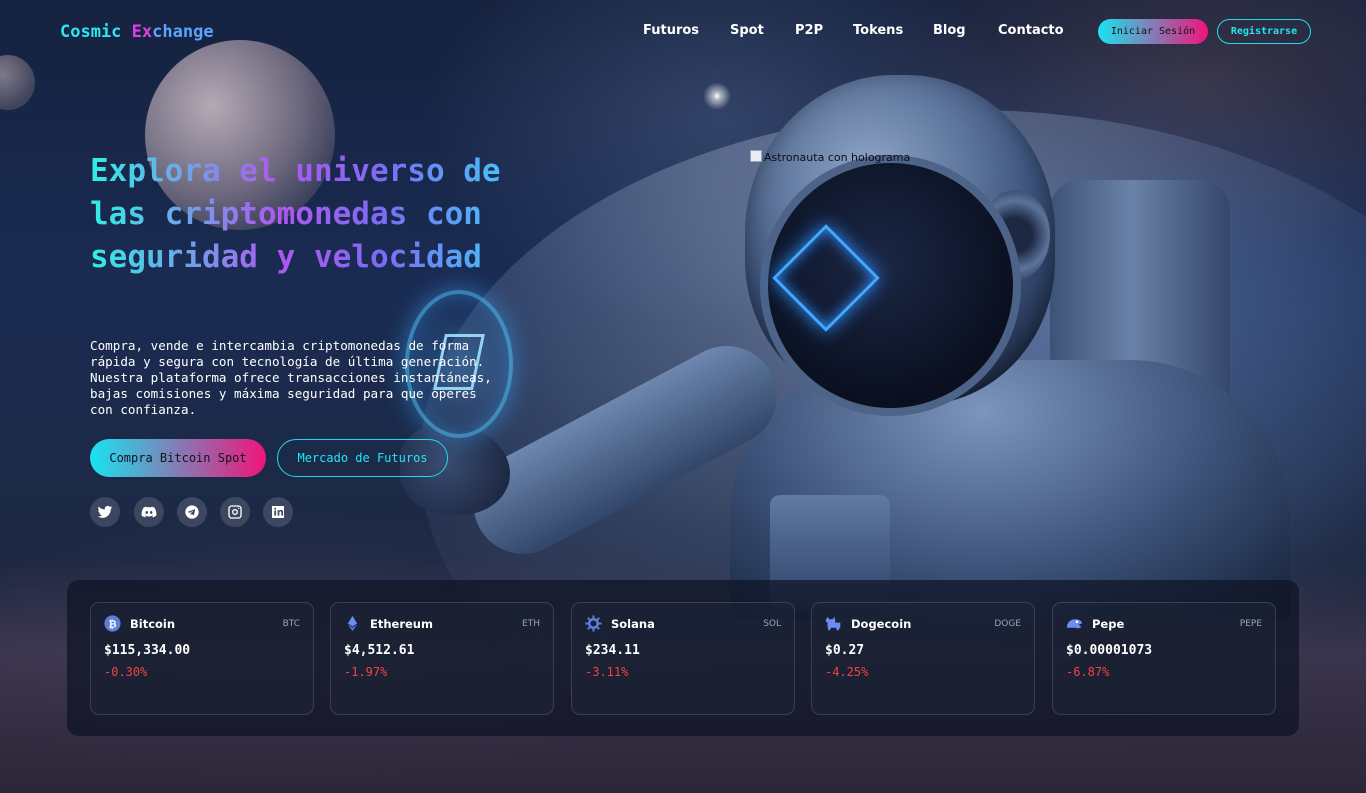 This screenshot has height=793, width=1366. Describe the element at coordinates (183, 32) in the screenshot. I see `brand-logo-part: change` at that location.